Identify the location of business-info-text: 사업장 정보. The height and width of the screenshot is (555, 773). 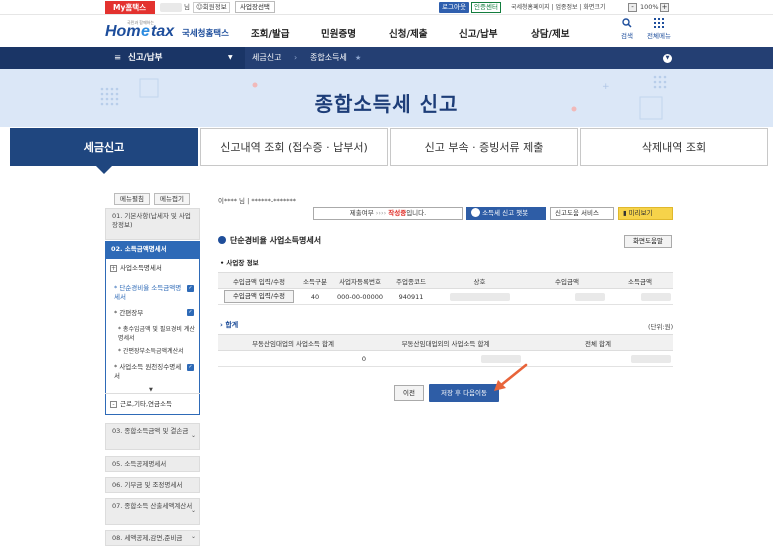
(242, 263).